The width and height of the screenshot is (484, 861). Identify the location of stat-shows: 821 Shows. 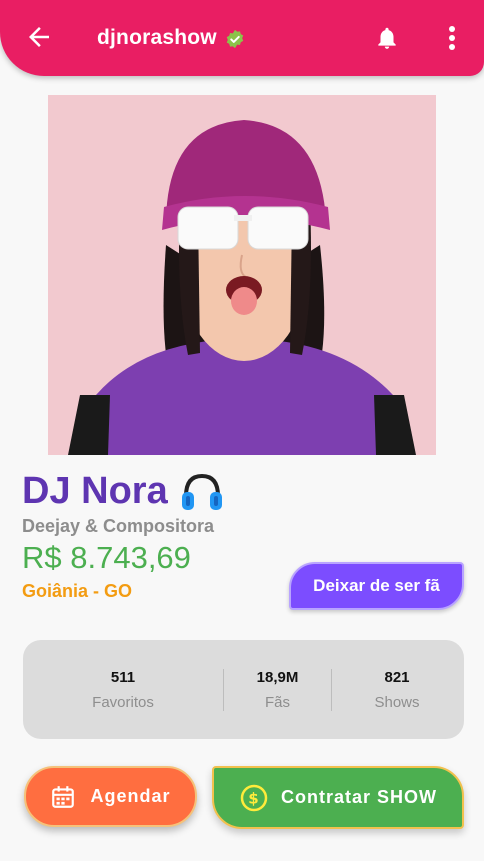
(397, 690).